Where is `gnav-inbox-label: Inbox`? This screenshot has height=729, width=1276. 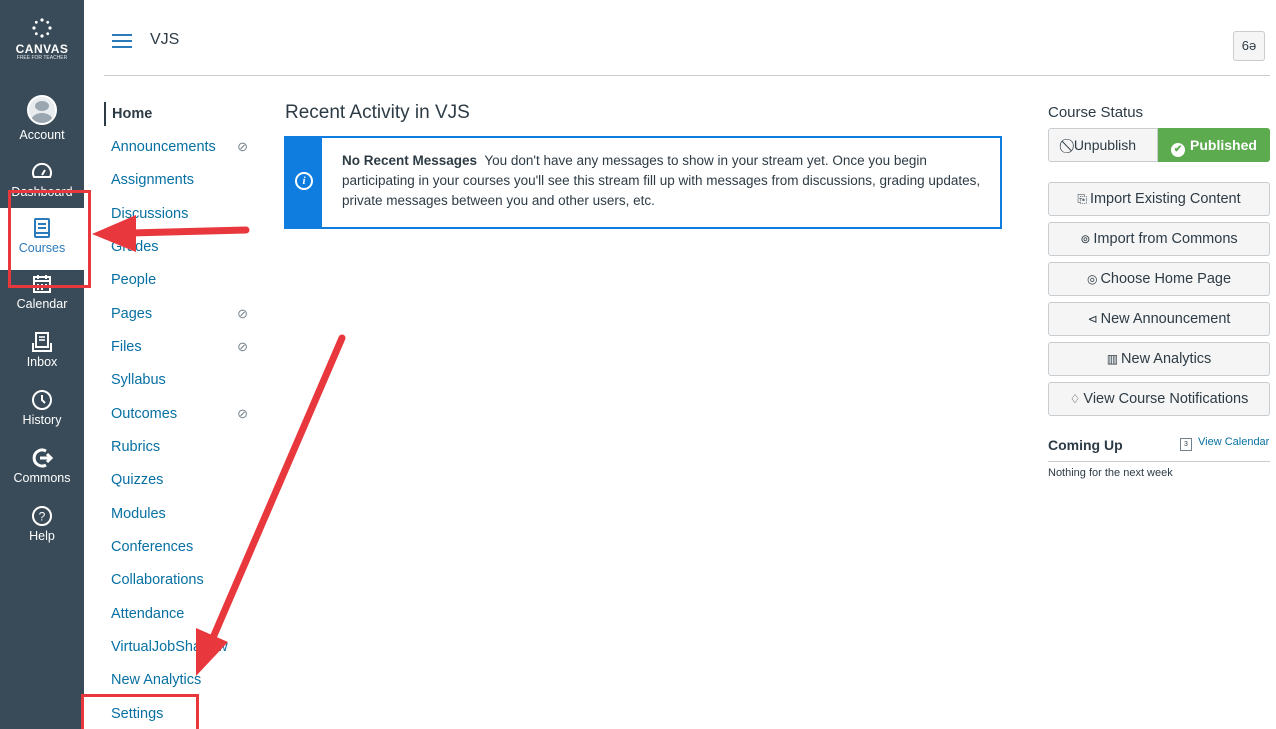 gnav-inbox-label: Inbox is located at coordinates (42, 362).